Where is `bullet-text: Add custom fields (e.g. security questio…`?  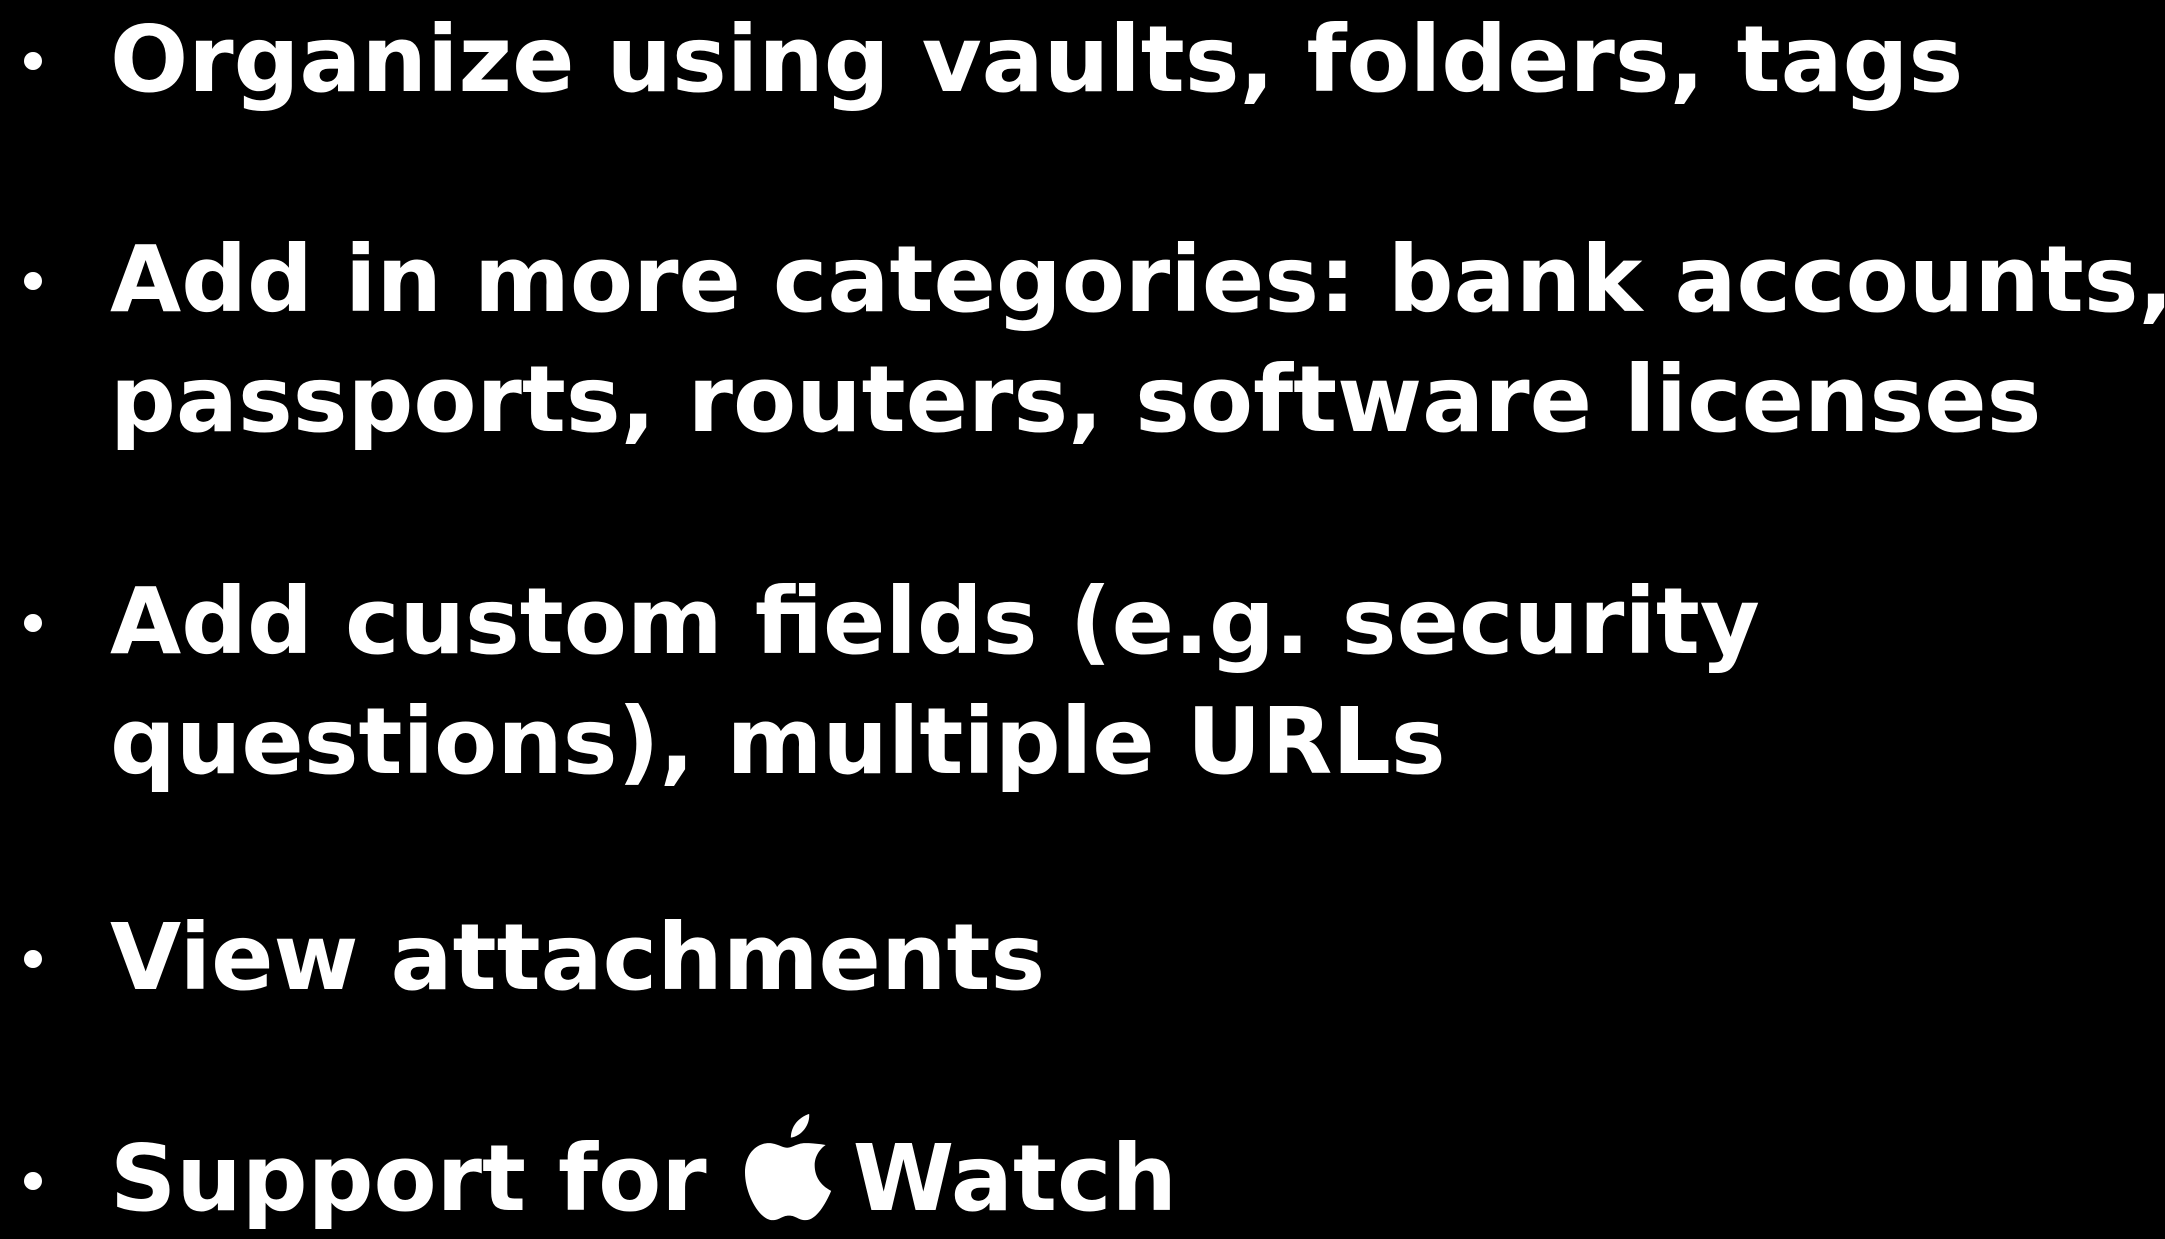 bullet-text: Add custom fields (e.g. security questio… is located at coordinates (935, 682).